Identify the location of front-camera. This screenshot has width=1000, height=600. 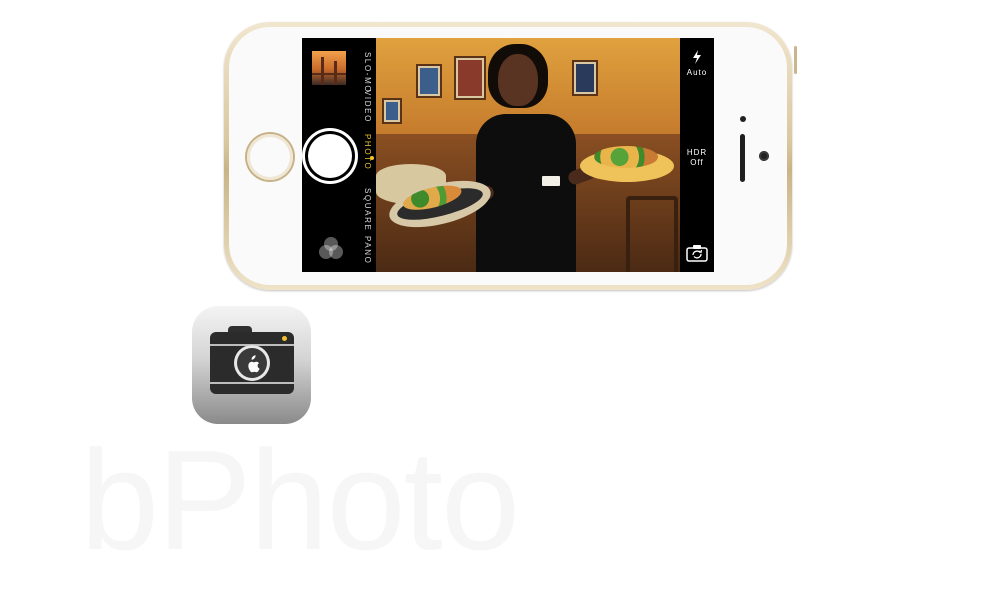
(764, 156).